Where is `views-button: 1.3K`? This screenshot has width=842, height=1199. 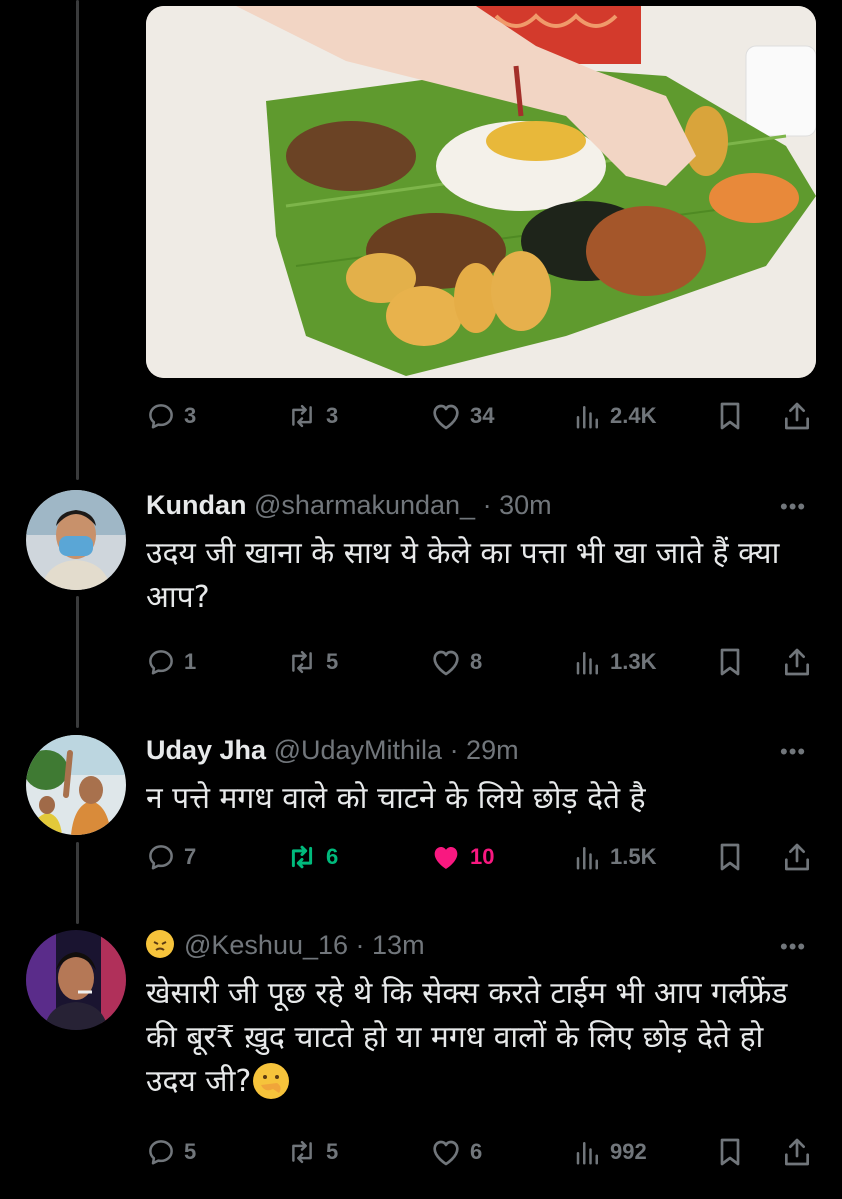 views-button: 1.3K is located at coordinates (615, 662).